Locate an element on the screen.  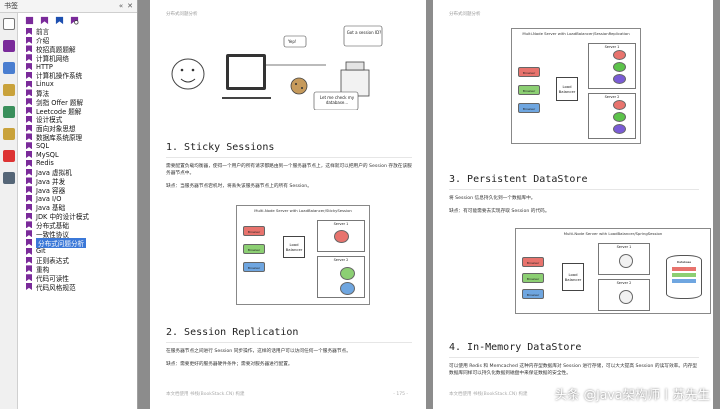
expand-bookmarks-icon is located at coordinates (29, 20).